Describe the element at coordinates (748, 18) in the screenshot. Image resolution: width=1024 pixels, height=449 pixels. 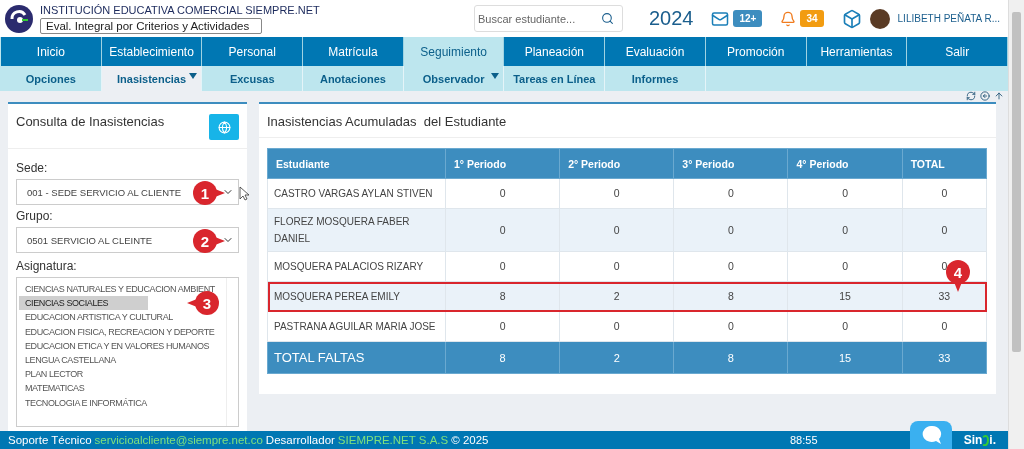
I see `message-count-badge: 12+` at that location.